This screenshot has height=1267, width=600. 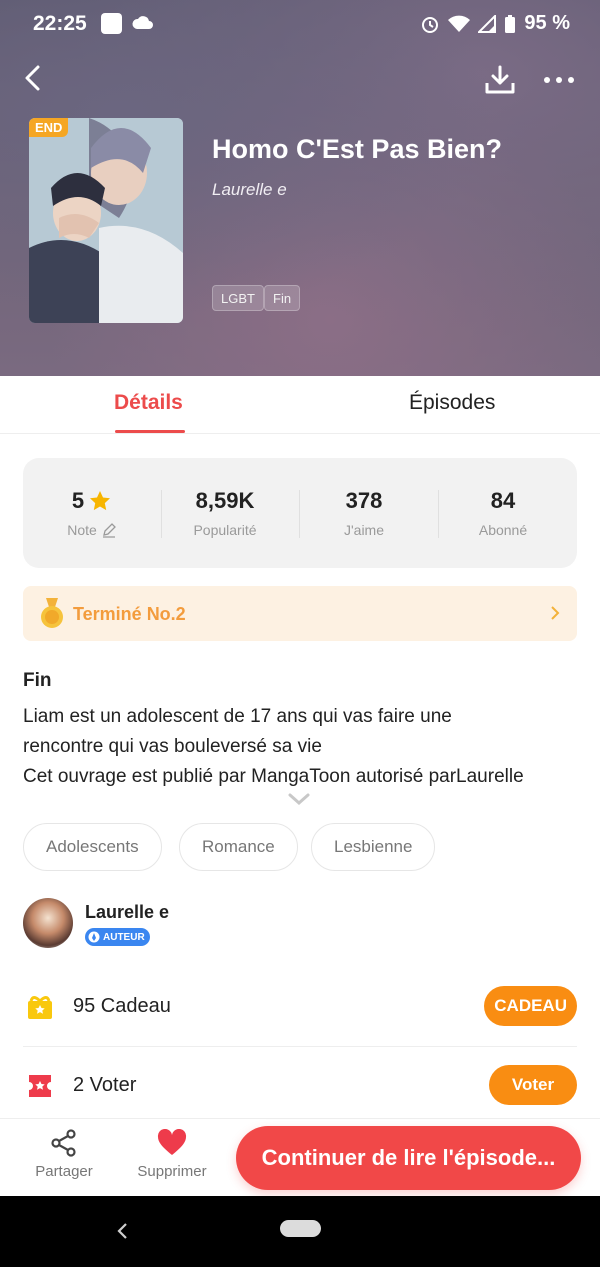 What do you see at coordinates (559, 80) in the screenshot?
I see `more-options-icon` at bounding box center [559, 80].